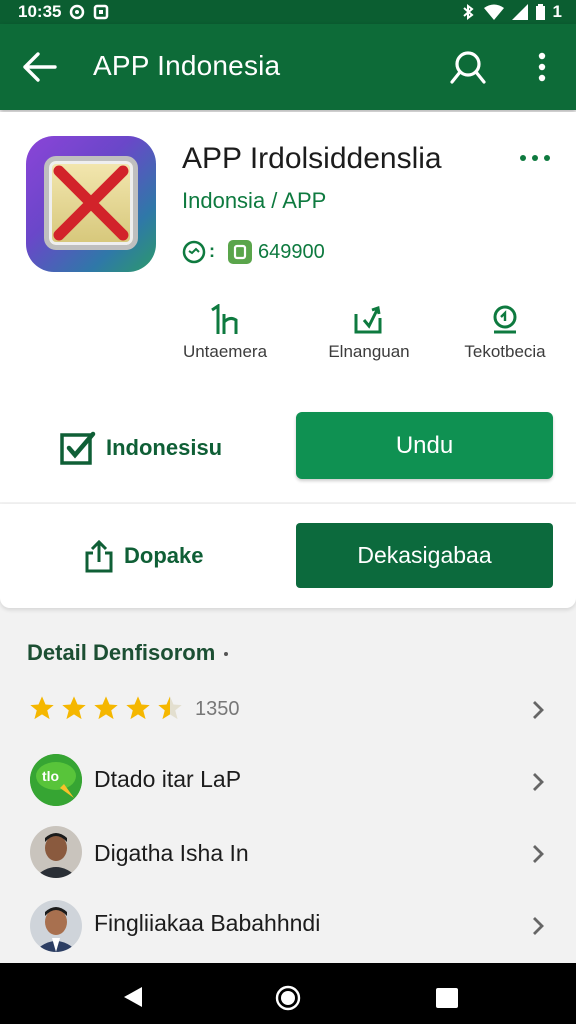 The width and height of the screenshot is (576, 1024). Describe the element at coordinates (225, 351) in the screenshot. I see `stat-label: Untaemera` at that location.